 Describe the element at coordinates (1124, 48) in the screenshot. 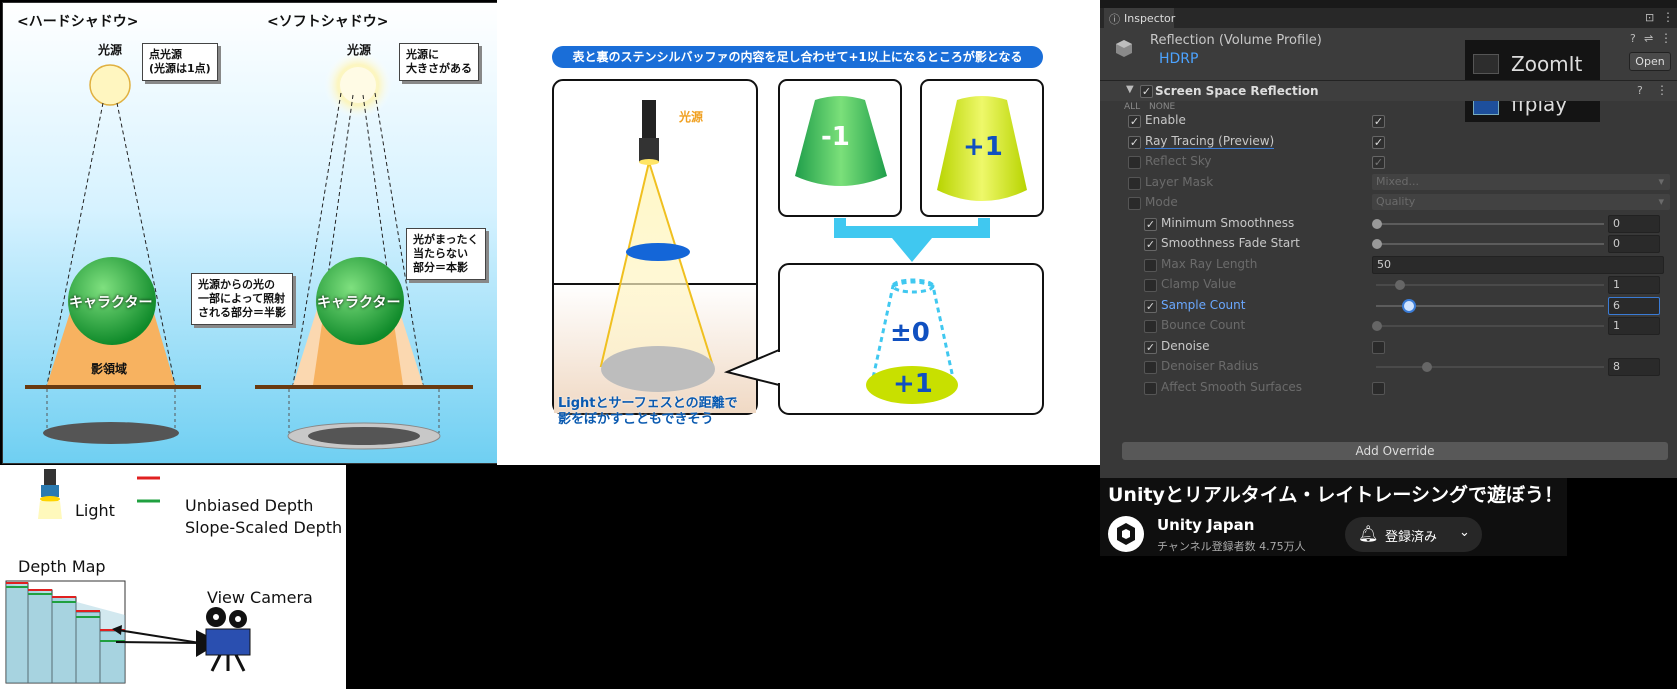

I see `volume-profile-icon` at that location.